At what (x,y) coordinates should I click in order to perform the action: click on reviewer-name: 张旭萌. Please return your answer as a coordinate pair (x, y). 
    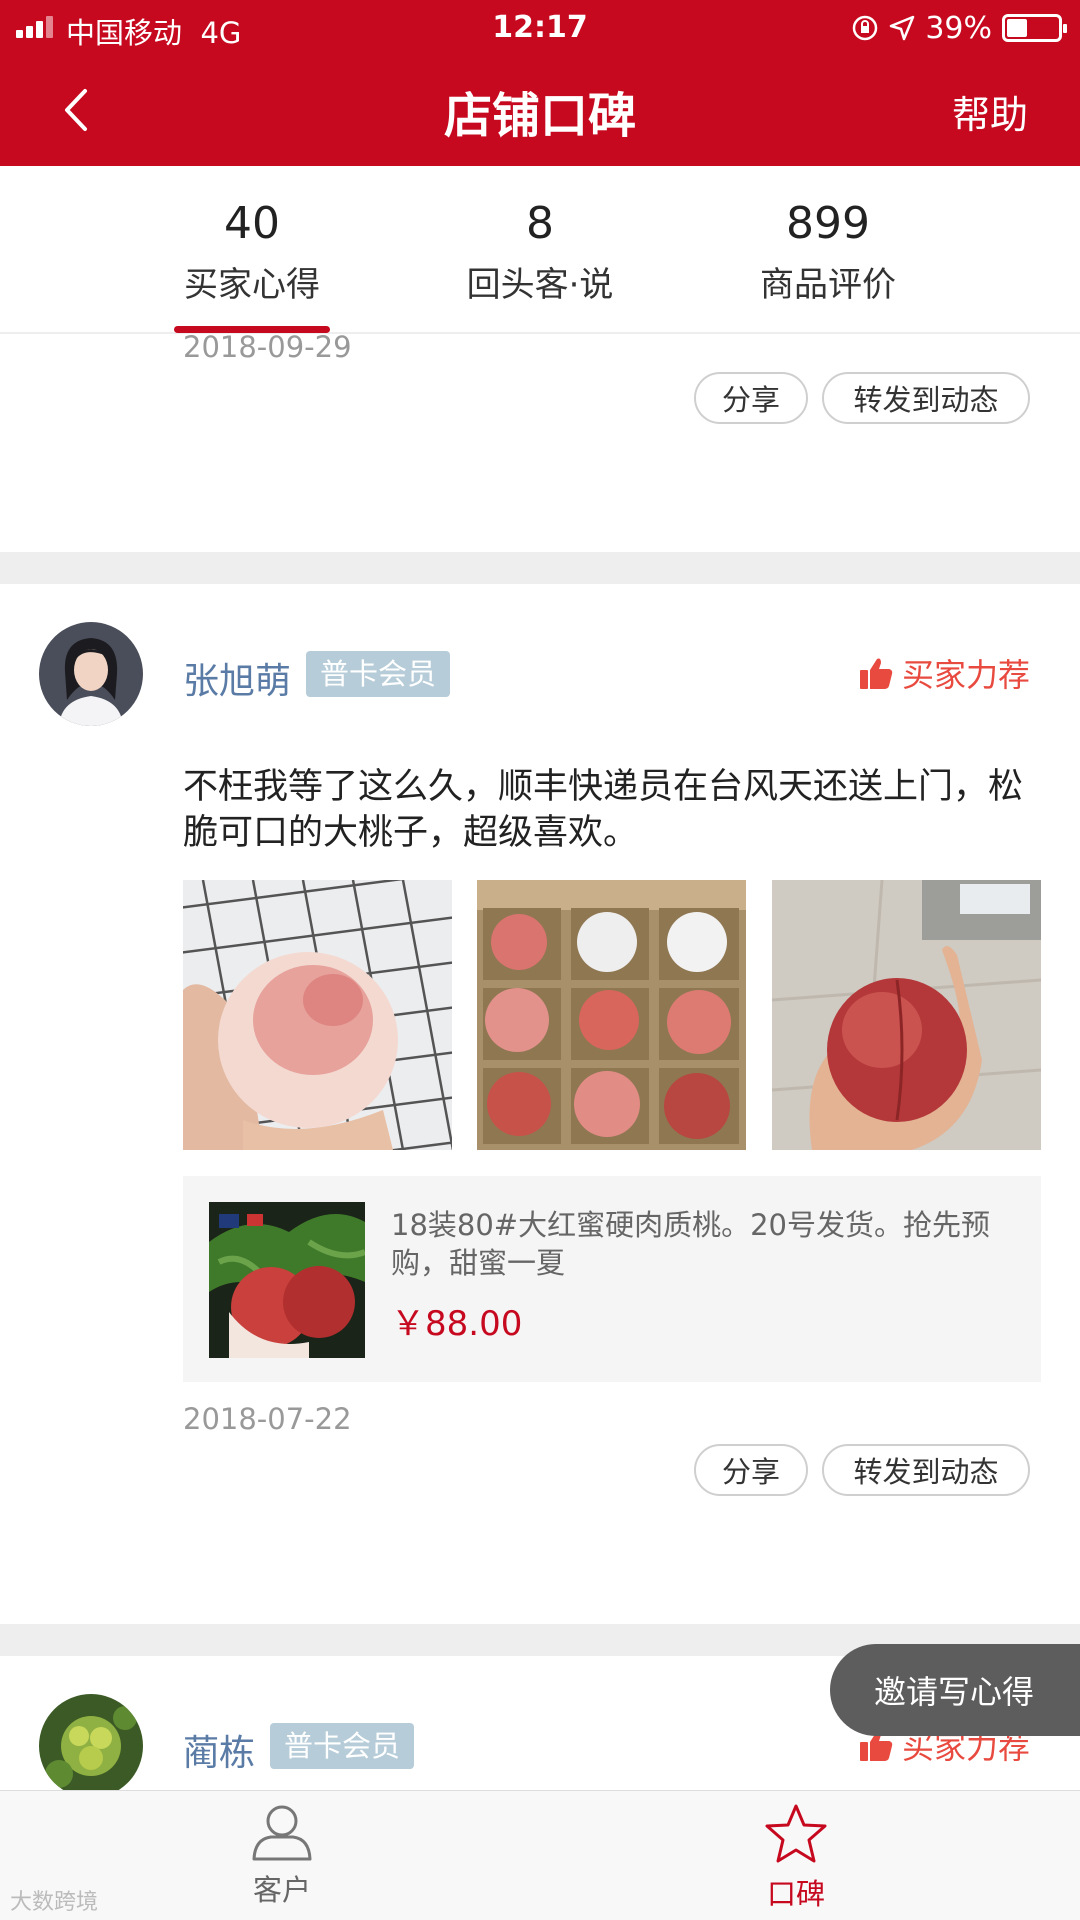
    Looking at the image, I should click on (237, 678).